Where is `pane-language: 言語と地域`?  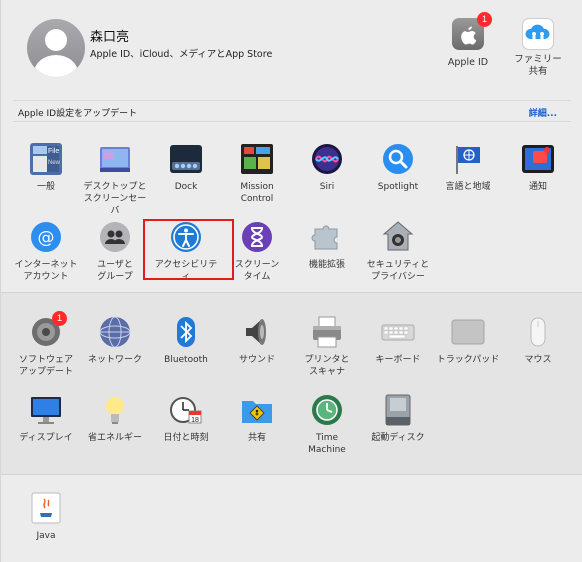
pane-language: 言語と地域 is located at coordinates (468, 167).